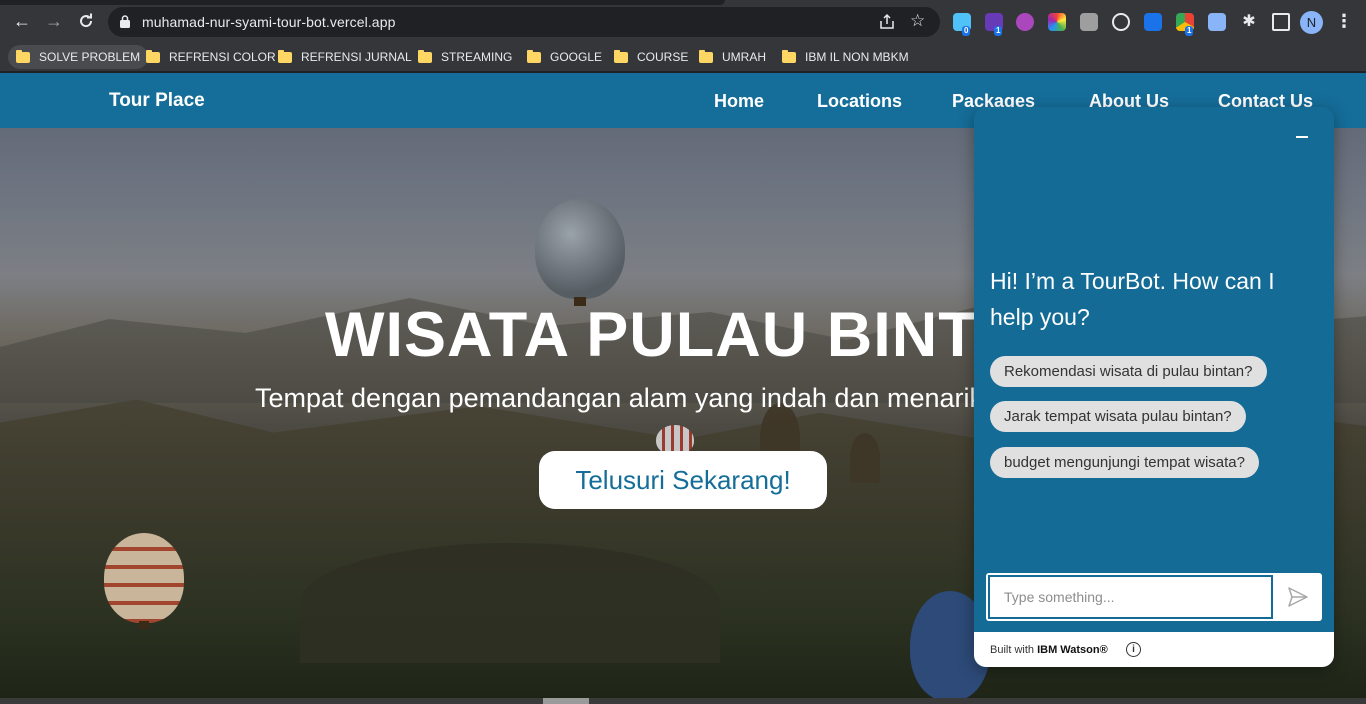 Image resolution: width=1366 pixels, height=704 pixels. What do you see at coordinates (1298, 597) in the screenshot?
I see `send-icon` at bounding box center [1298, 597].